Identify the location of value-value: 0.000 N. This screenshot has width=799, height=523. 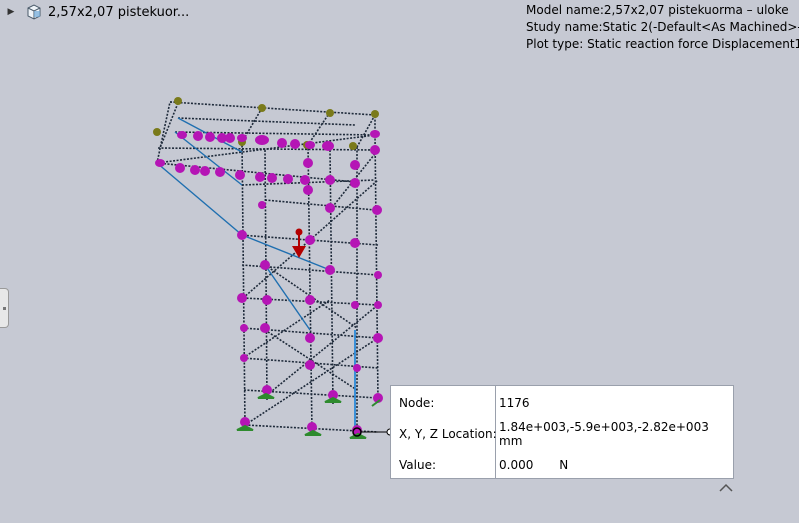
(533, 465).